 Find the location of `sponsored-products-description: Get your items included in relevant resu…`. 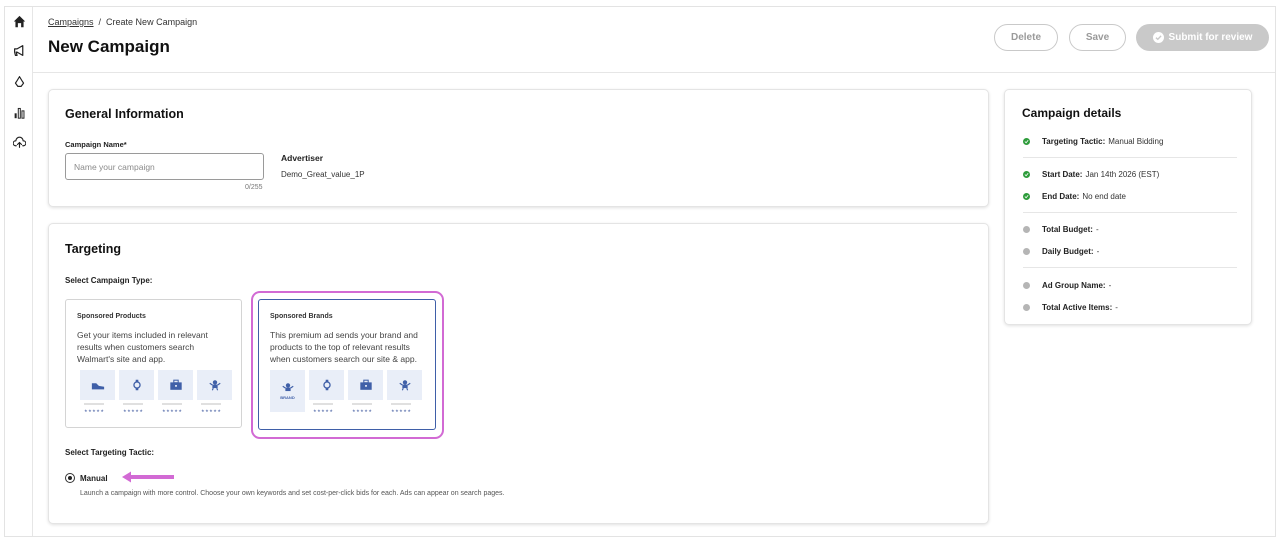

sponsored-products-description: Get your items included in relevant resu… is located at coordinates (142, 347).